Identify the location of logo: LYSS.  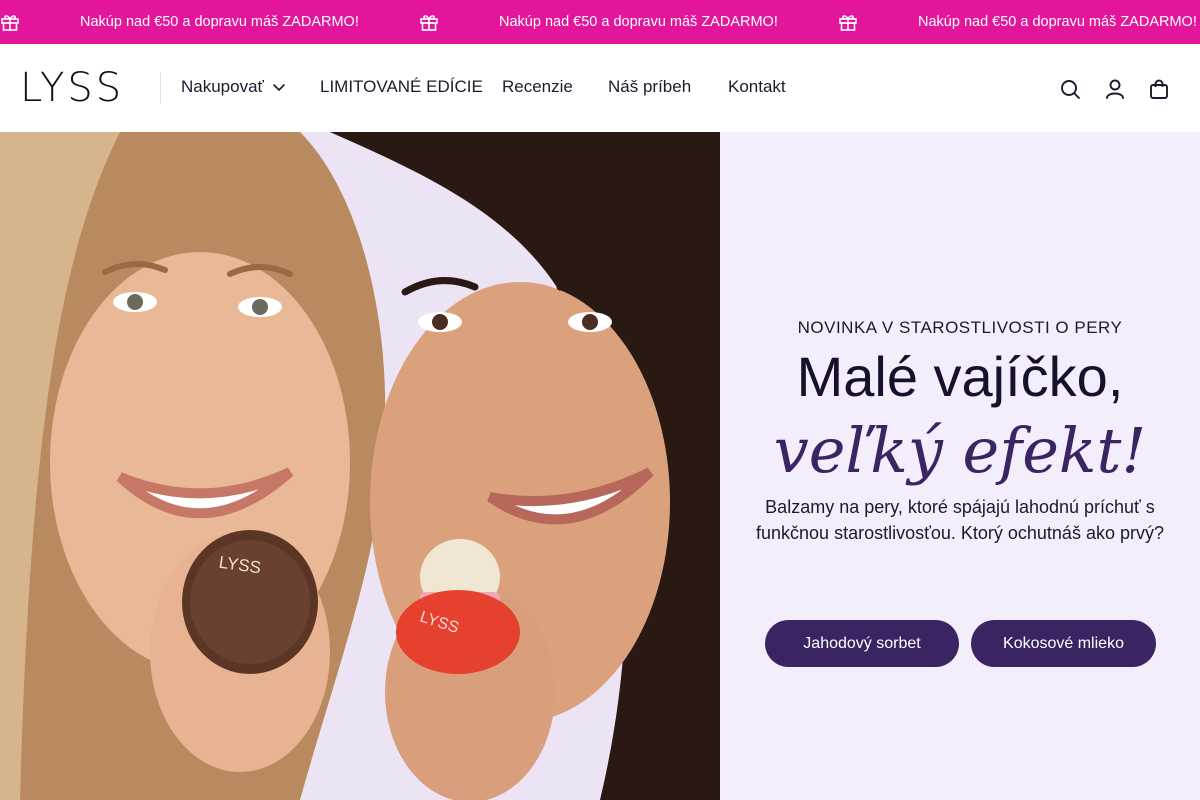
(72, 88).